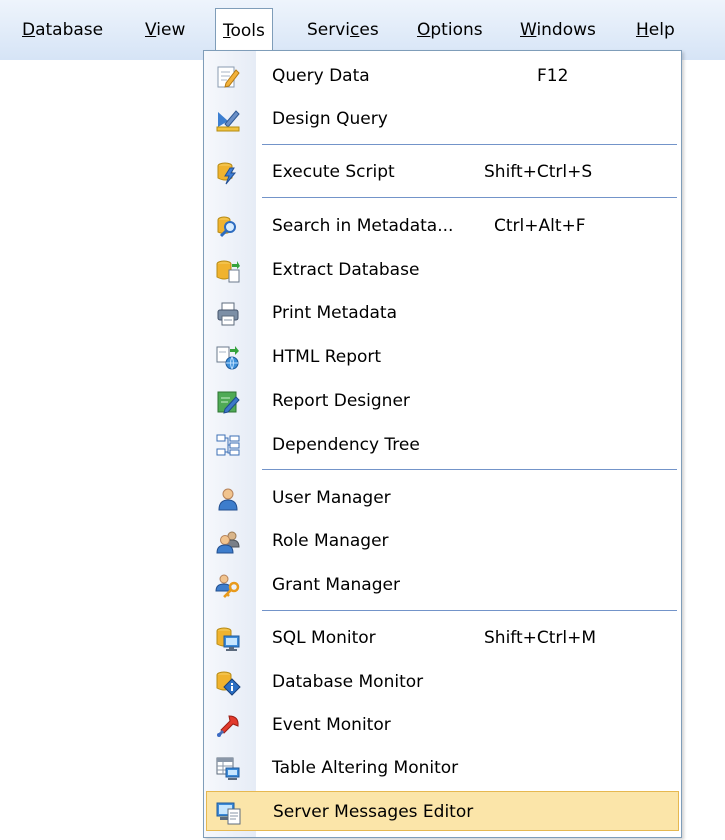 Image resolution: width=725 pixels, height=840 pixels. I want to click on menu-label-part: elp, so click(661, 30).